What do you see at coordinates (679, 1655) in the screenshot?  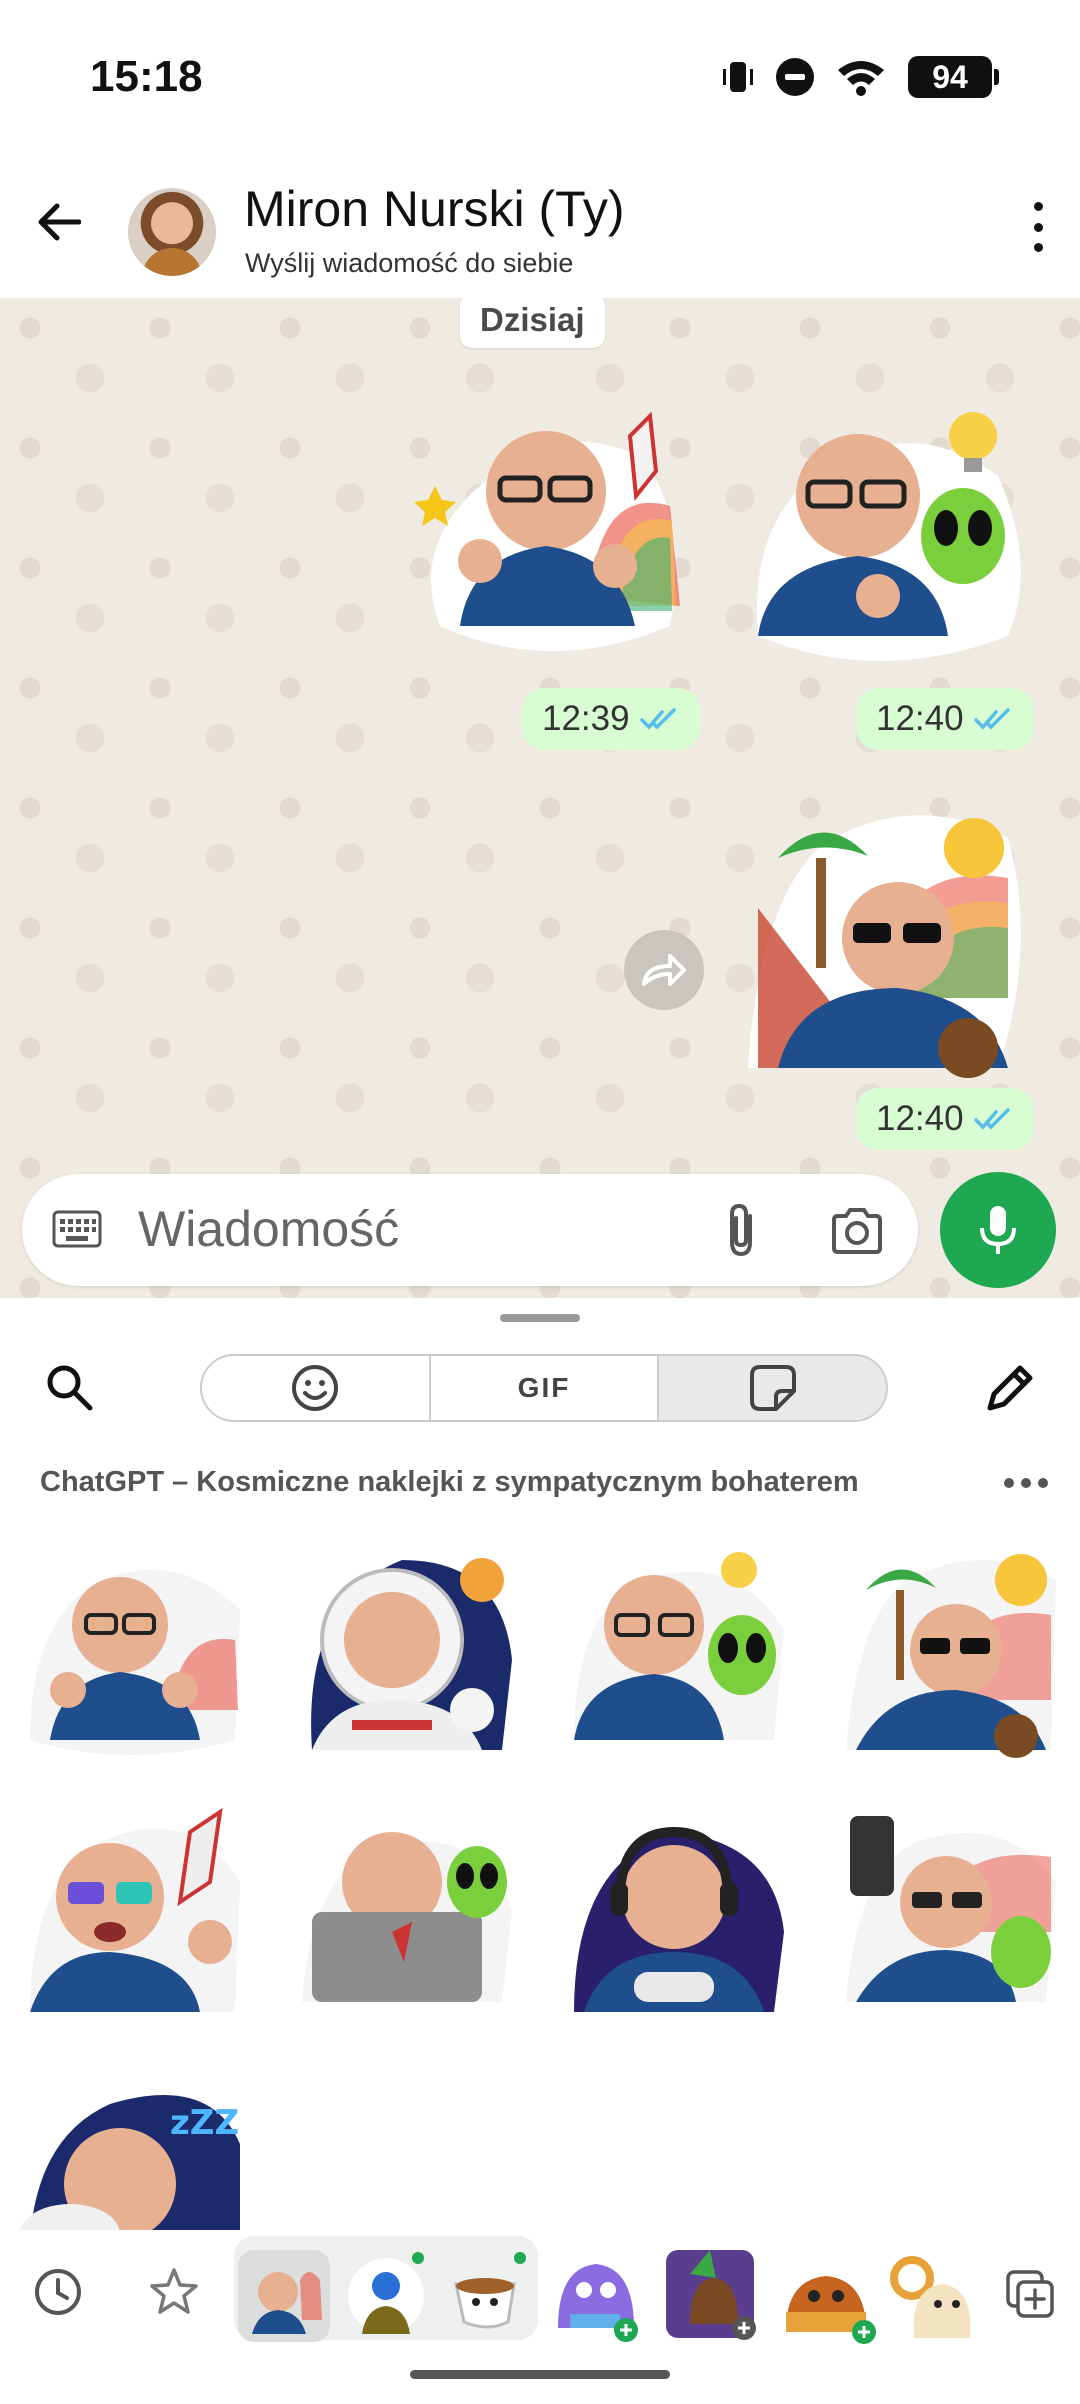 I see `sticker-thinking-alien` at bounding box center [679, 1655].